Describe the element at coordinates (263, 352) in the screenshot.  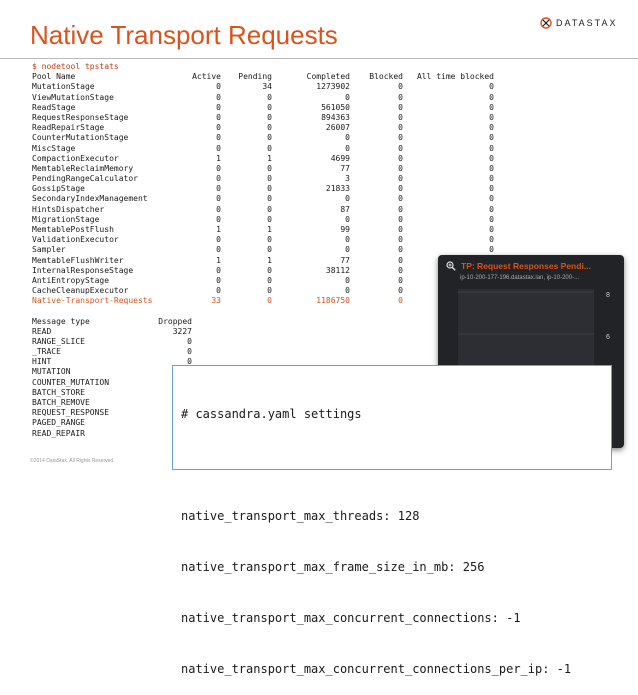
I see `list-item: _TRACE 0` at that location.